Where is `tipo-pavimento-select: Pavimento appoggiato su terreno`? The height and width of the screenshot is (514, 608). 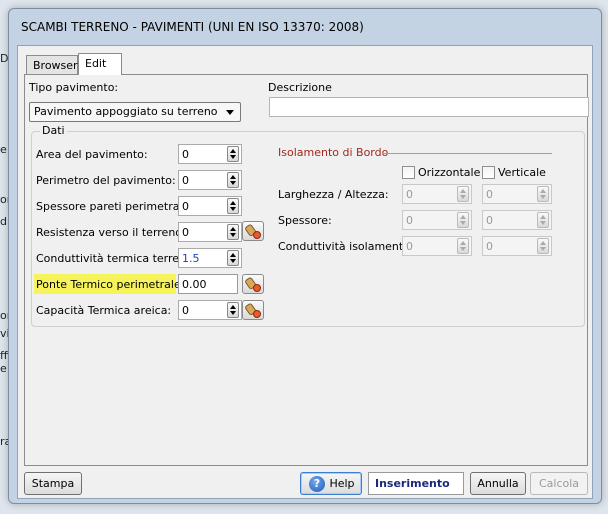 tipo-pavimento-select: Pavimento appoggiato su terreno is located at coordinates (135, 112).